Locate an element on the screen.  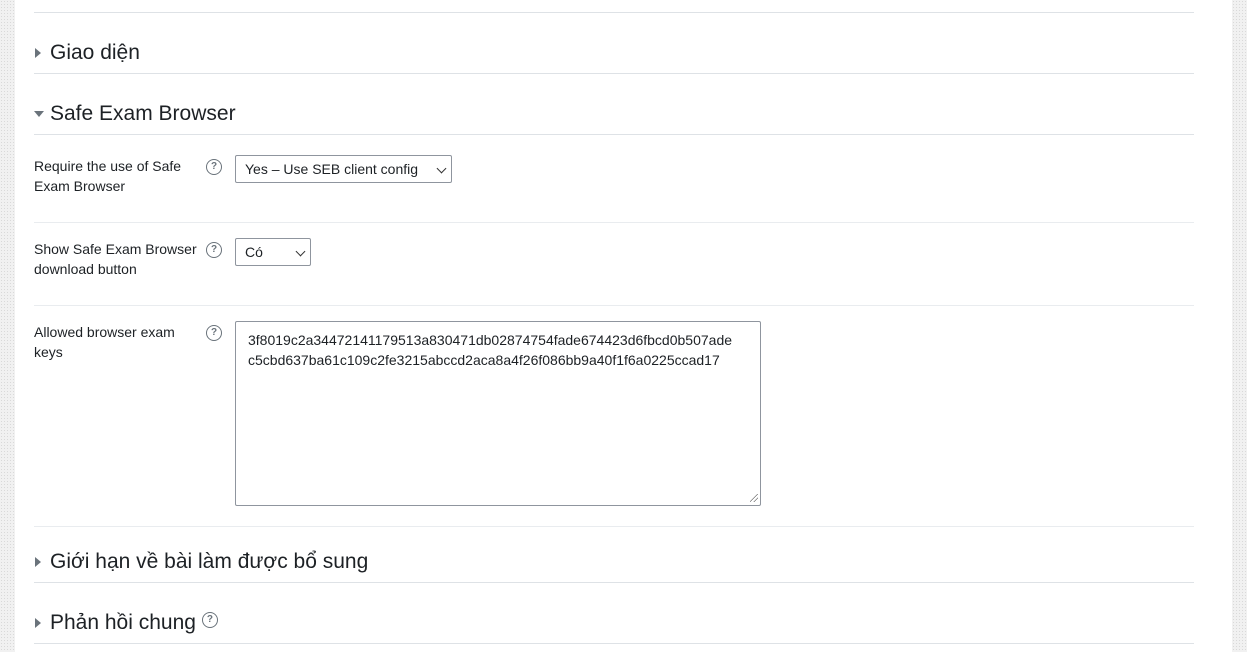
section-title-gioi-han: Giới hạn về bài làm được bổ sung is located at coordinates (209, 561).